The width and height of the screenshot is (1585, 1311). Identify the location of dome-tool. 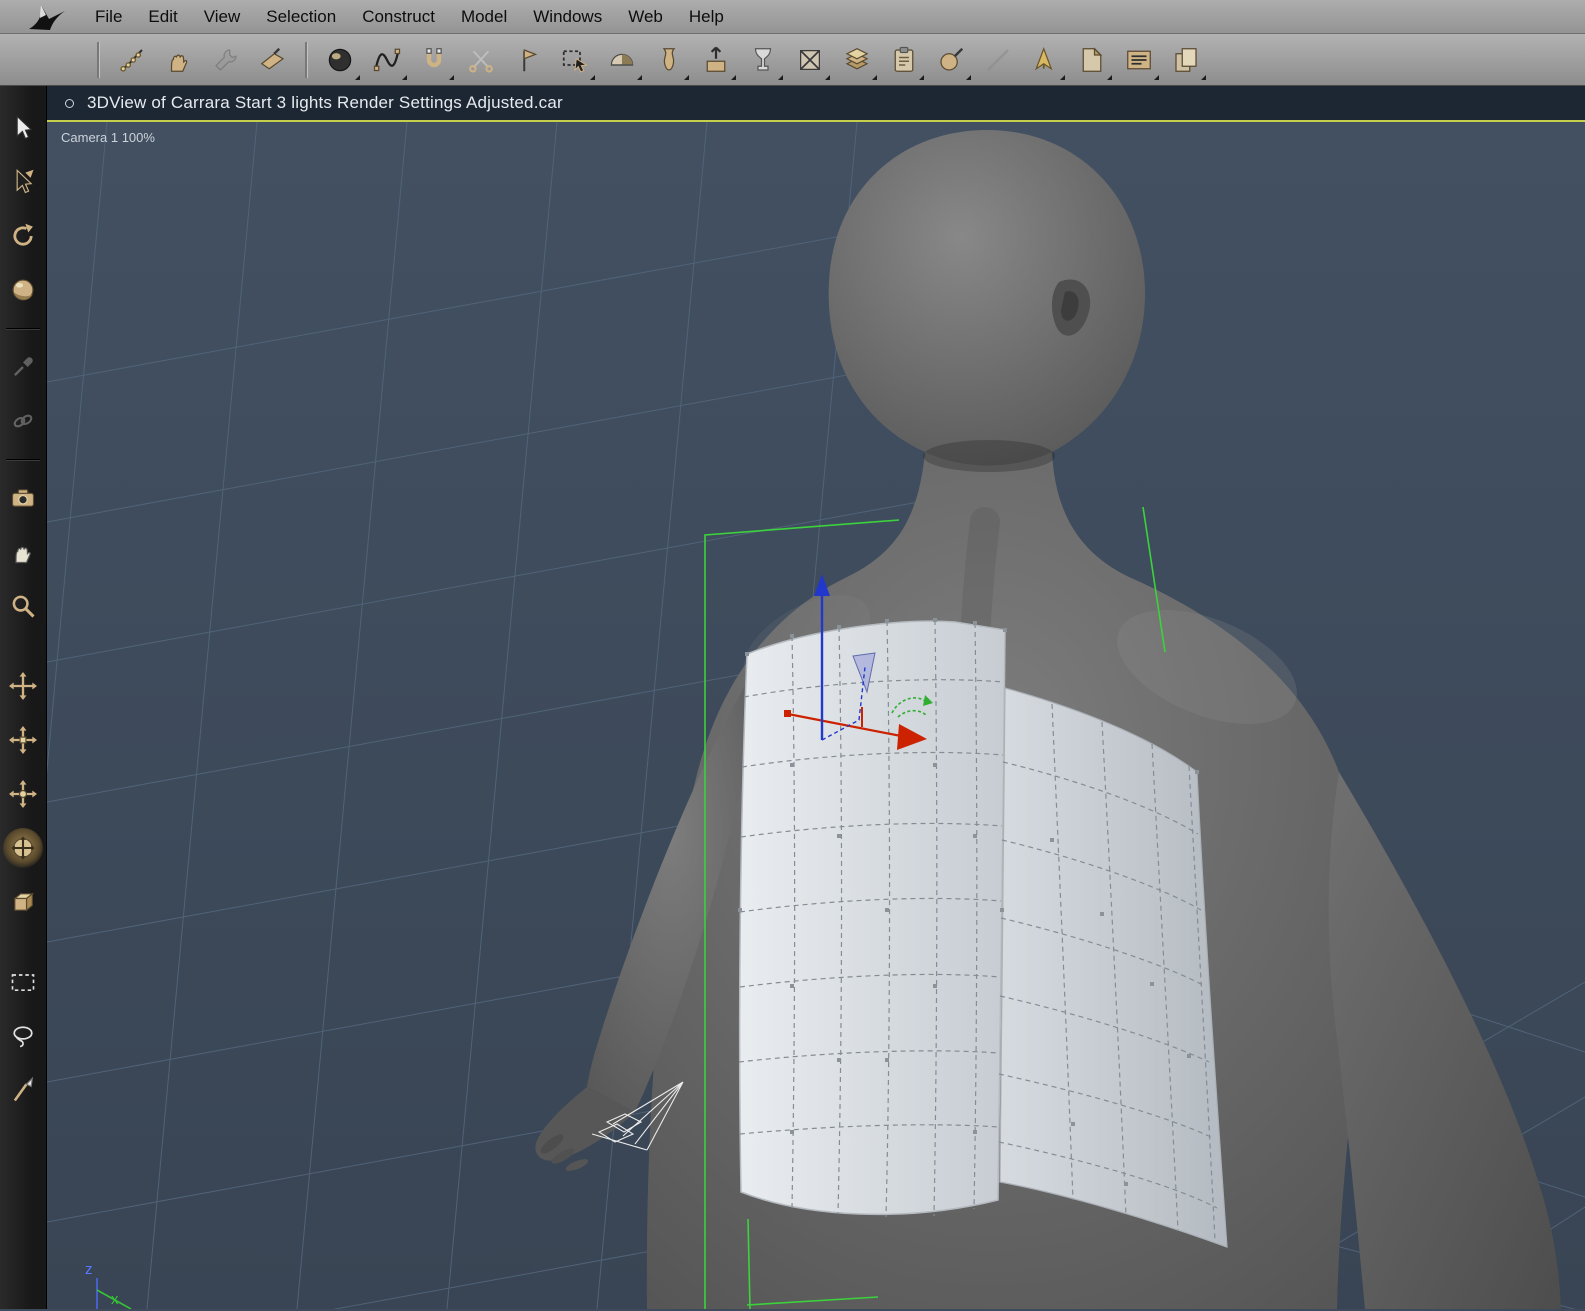
(621, 60).